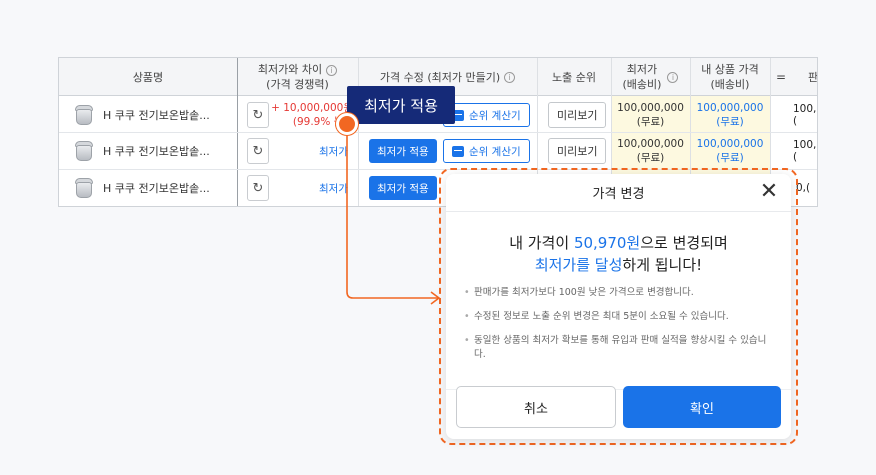  What do you see at coordinates (769, 192) in the screenshot?
I see `close-icon: ✕` at bounding box center [769, 192].